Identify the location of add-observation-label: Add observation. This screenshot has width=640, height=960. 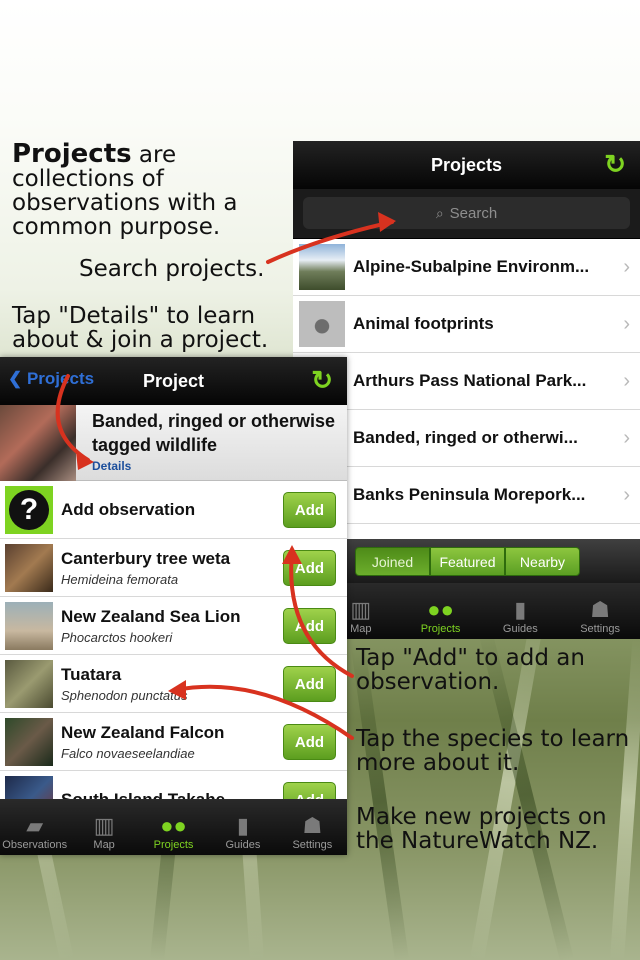
(128, 509).